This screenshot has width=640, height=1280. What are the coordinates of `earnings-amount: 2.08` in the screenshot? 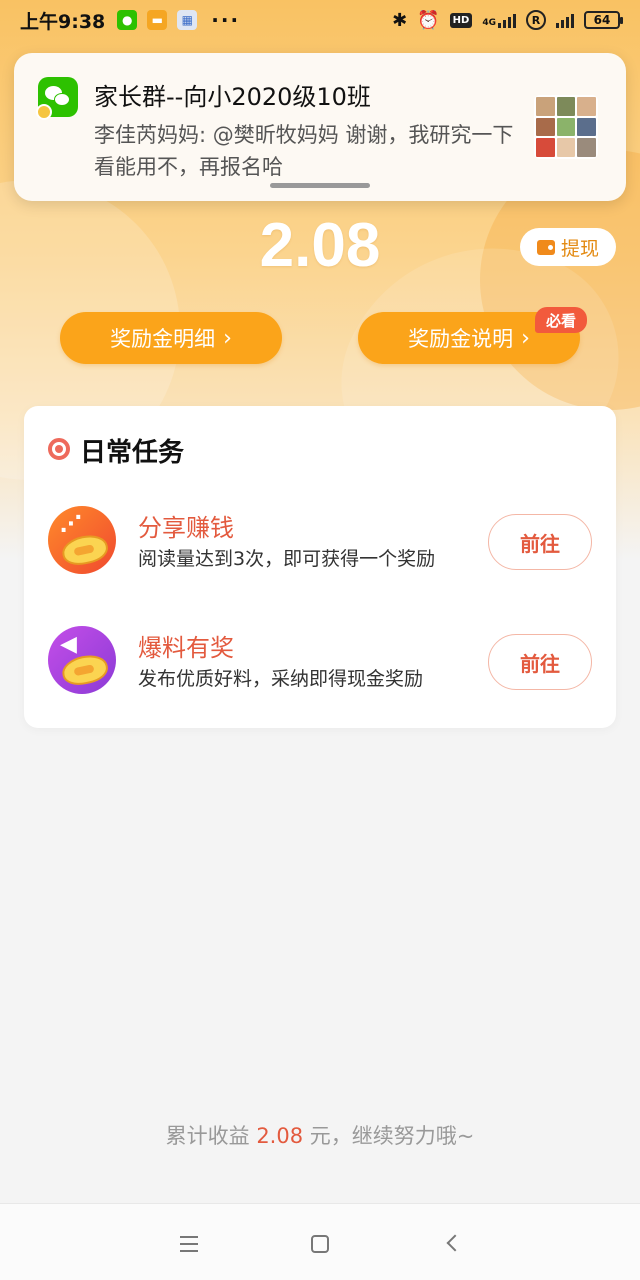 It's located at (280, 1136).